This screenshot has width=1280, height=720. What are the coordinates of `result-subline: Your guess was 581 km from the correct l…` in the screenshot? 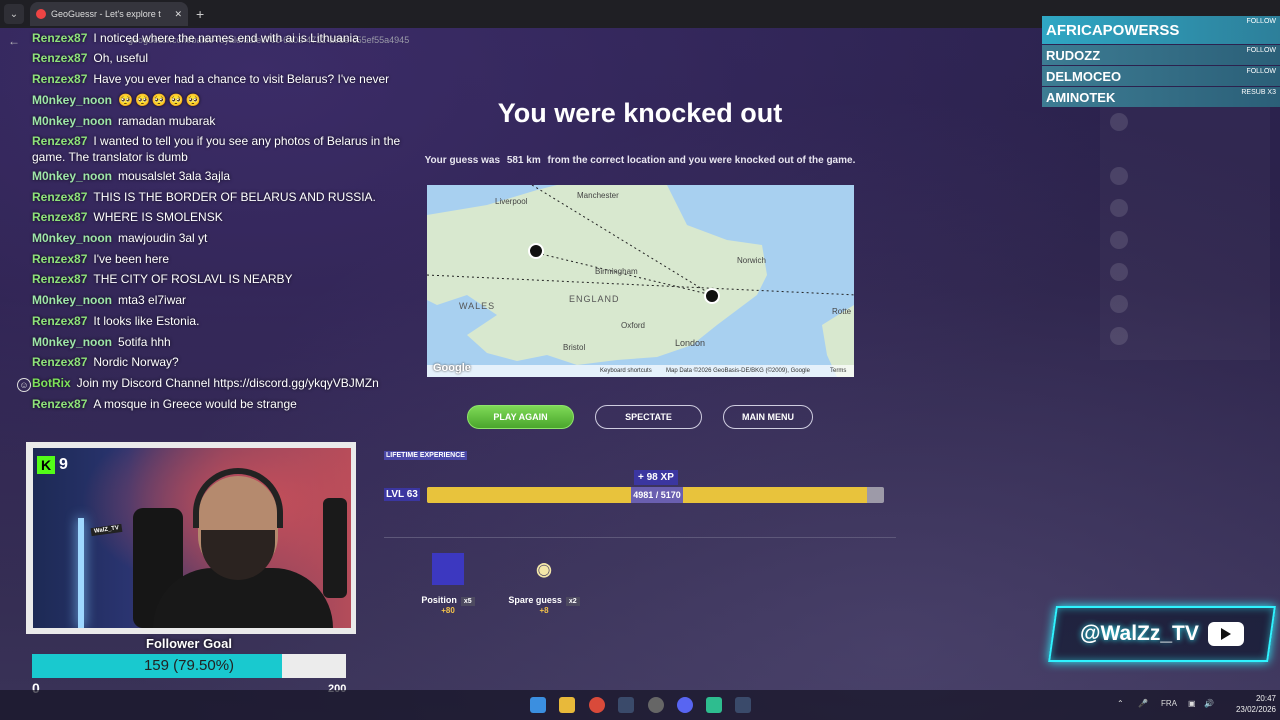 It's located at (640, 160).